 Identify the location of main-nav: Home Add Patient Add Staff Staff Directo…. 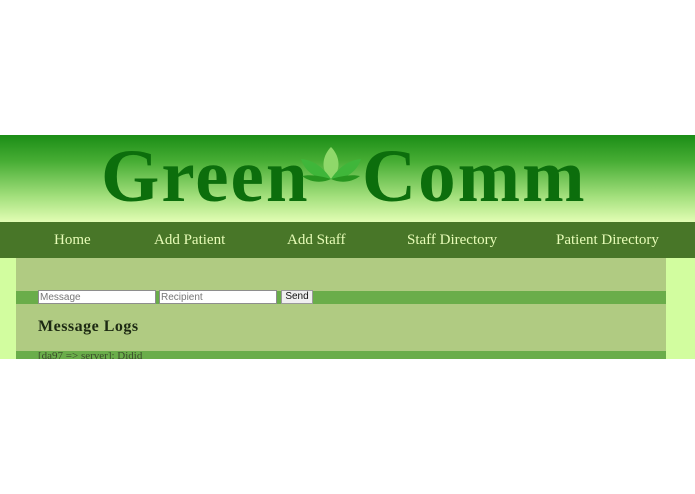
(347, 240).